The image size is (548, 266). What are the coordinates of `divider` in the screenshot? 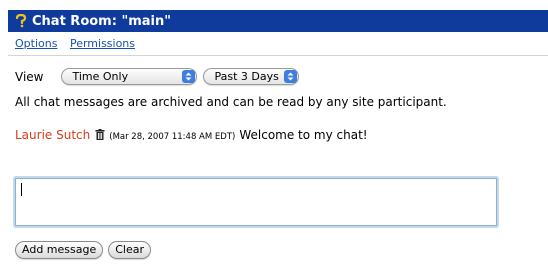 It's located at (278, 55).